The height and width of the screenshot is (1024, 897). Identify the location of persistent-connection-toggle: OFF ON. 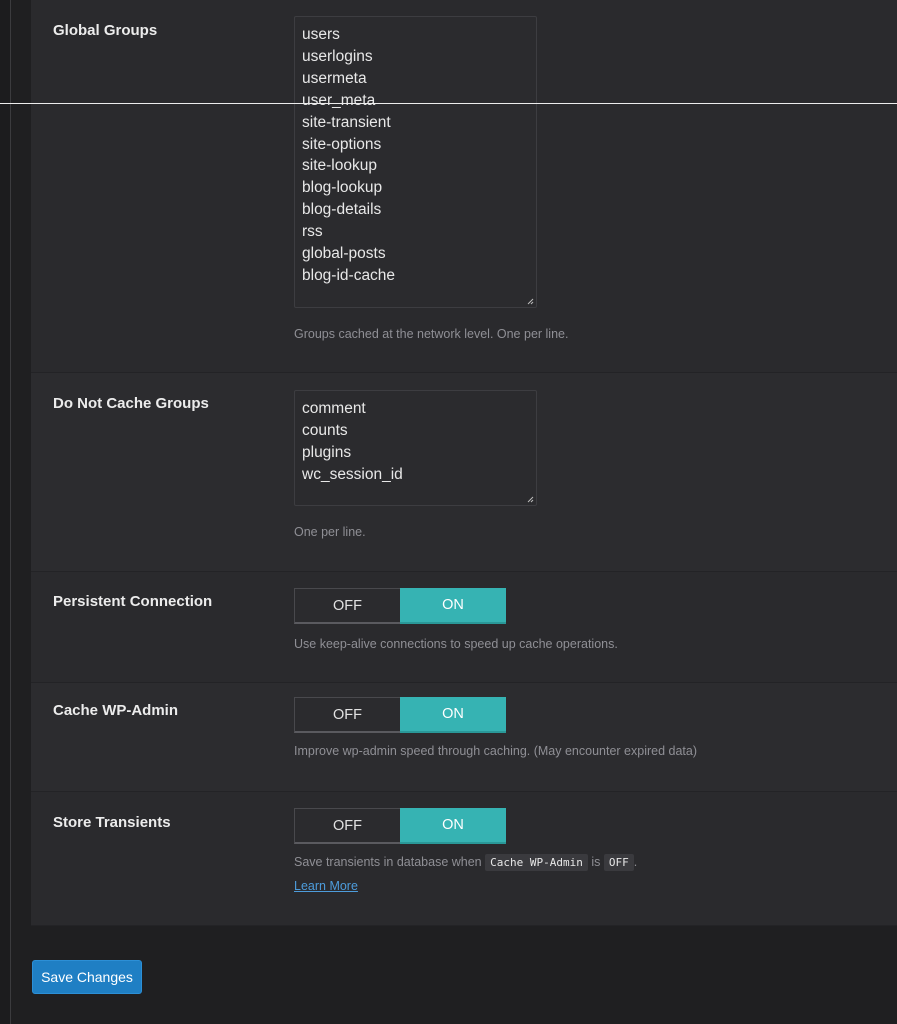
(400, 606).